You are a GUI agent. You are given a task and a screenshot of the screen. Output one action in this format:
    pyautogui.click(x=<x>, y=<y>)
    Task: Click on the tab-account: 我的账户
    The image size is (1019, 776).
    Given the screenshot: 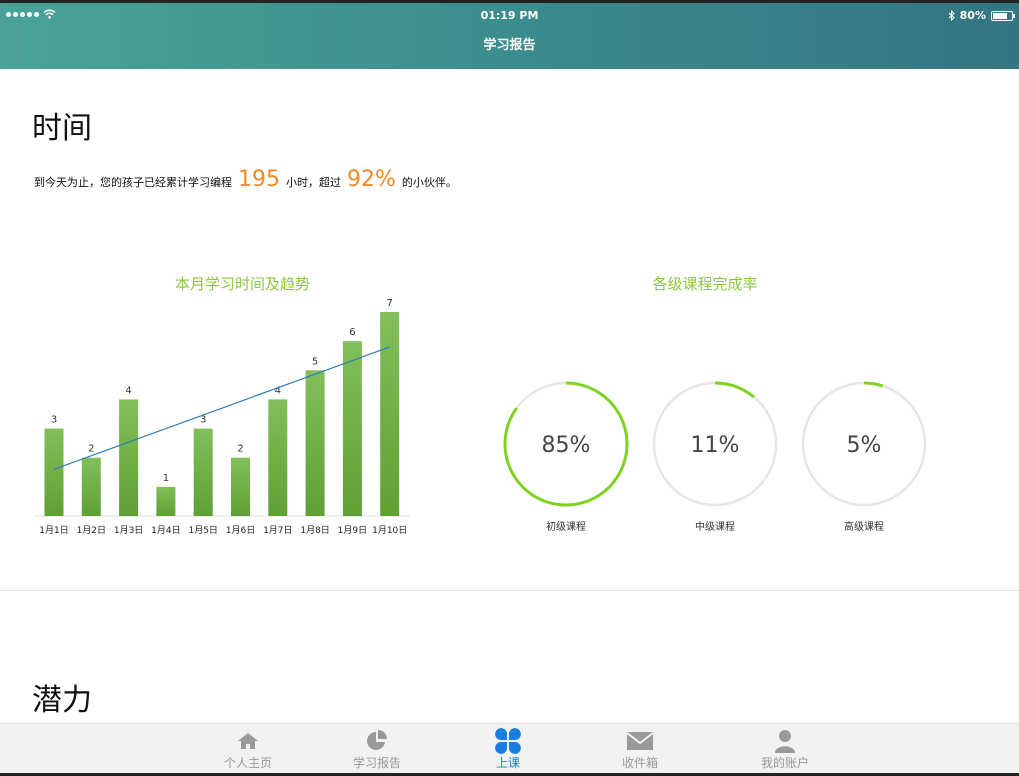 What is the action you would take?
    pyautogui.click(x=785, y=749)
    